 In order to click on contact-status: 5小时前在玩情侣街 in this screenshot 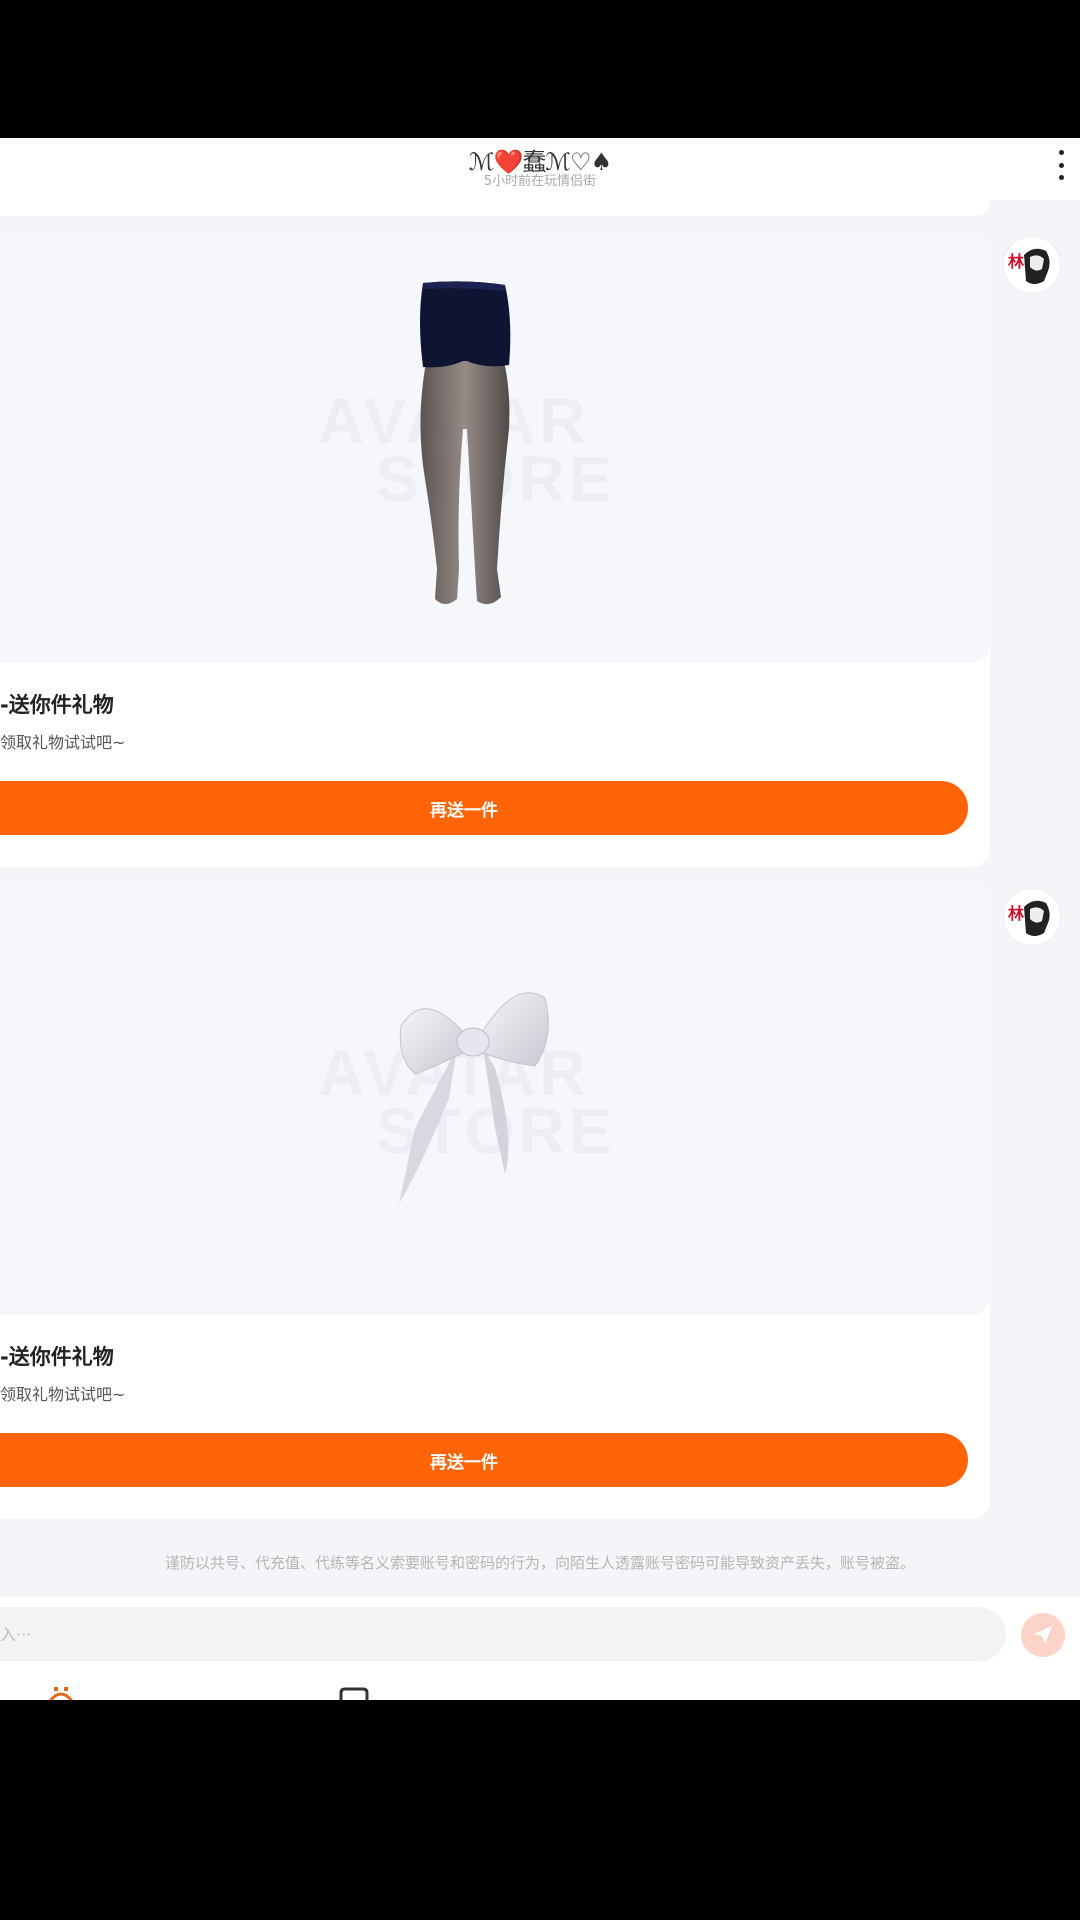, I will do `click(540, 181)`.